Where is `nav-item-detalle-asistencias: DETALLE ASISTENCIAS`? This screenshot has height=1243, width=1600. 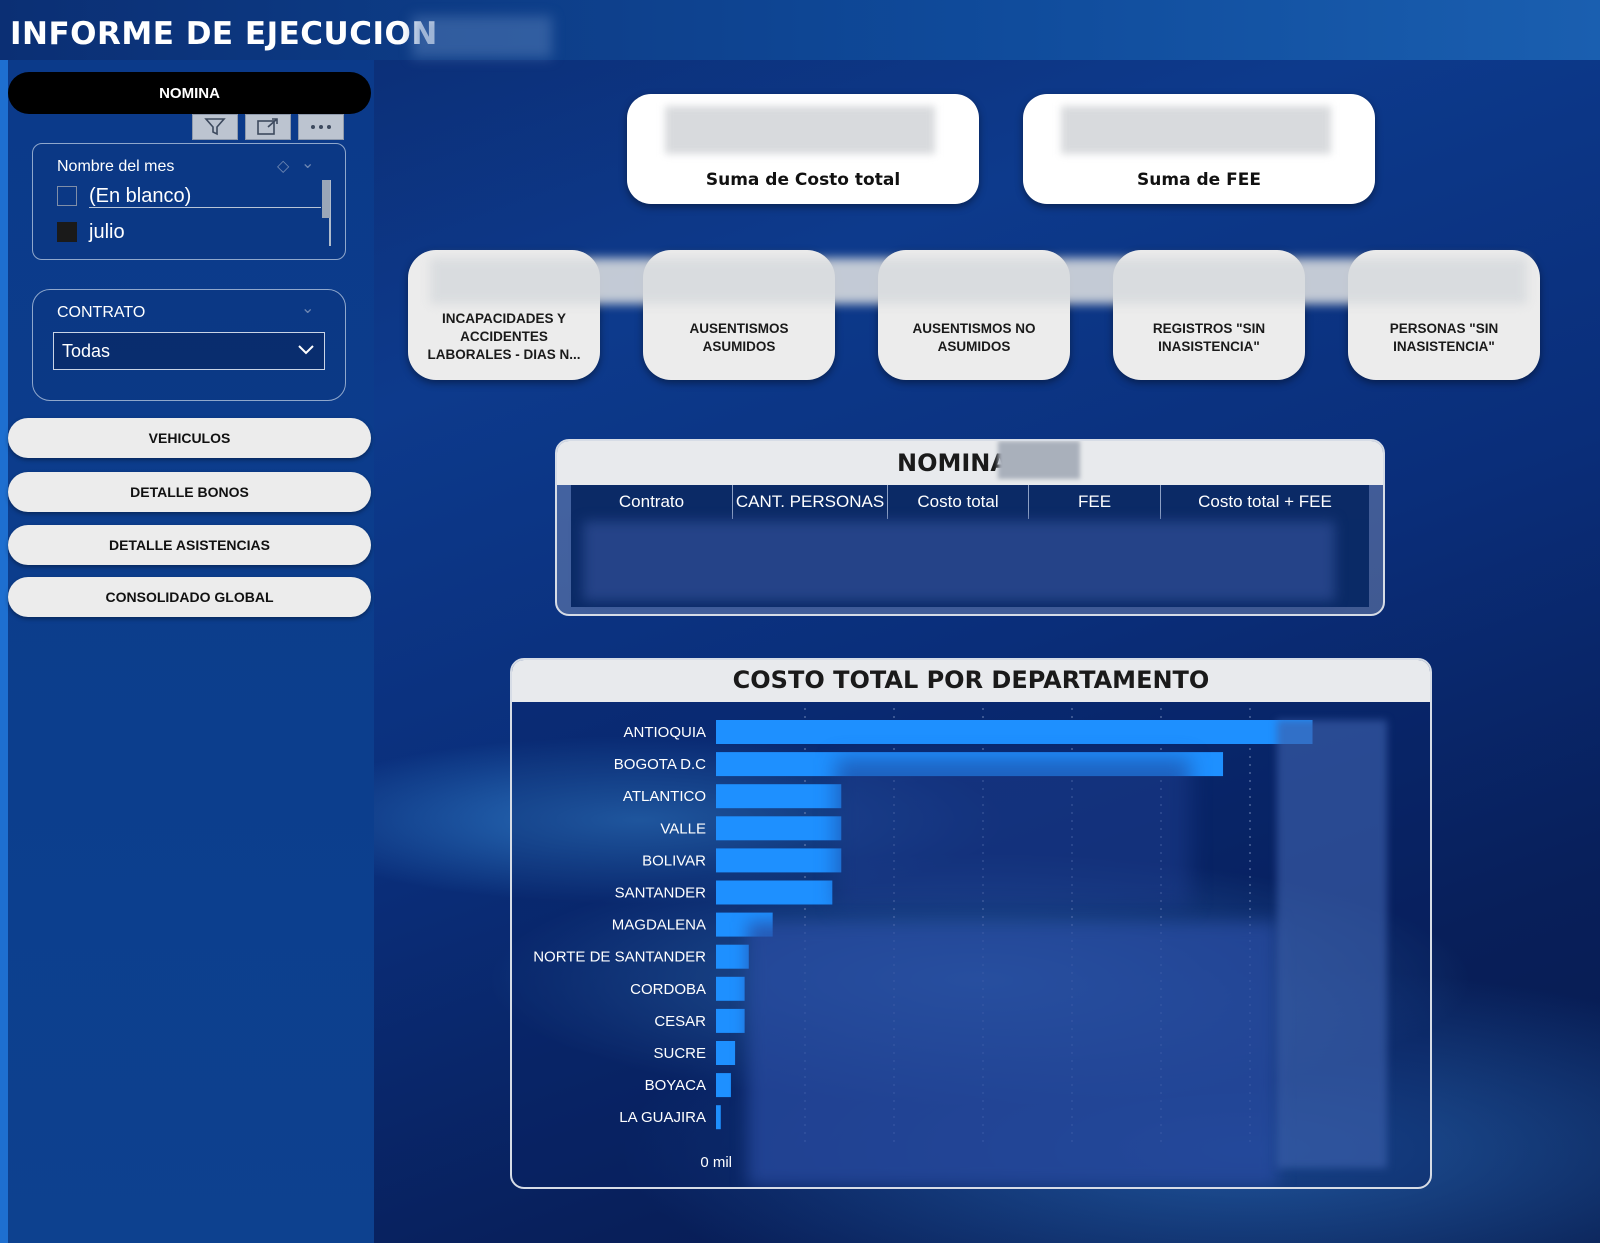 nav-item-detalle-asistencias: DETALLE ASISTENCIAS is located at coordinates (189, 545).